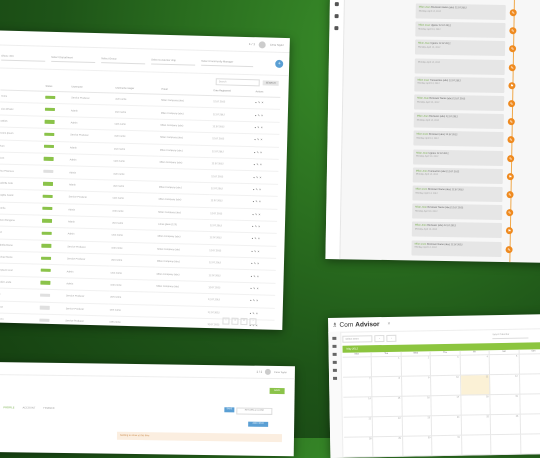 The width and height of the screenshot is (540, 458). I want to click on mail-icon, so click(335, 362).